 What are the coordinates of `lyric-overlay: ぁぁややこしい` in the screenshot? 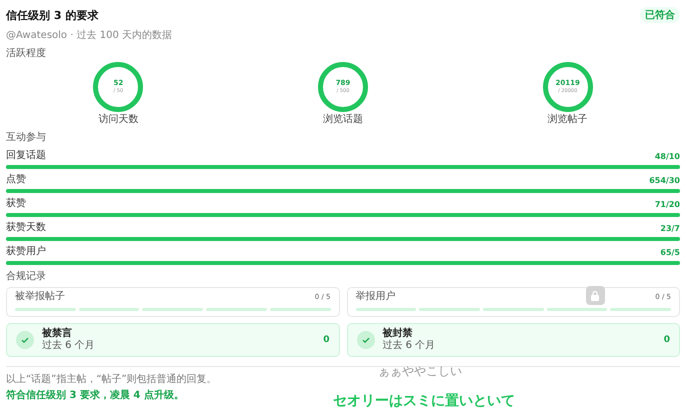 It's located at (420, 371).